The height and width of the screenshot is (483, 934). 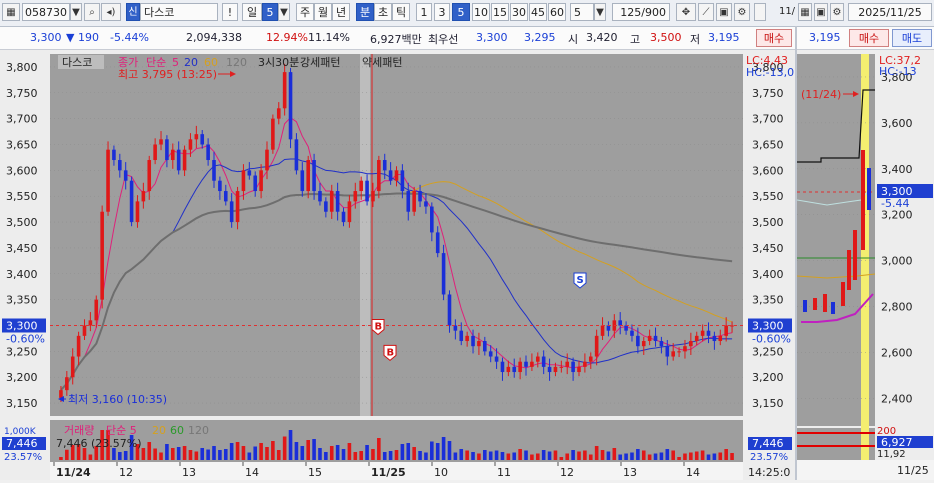 I want to click on page-counter: 125/900, so click(x=641, y=12).